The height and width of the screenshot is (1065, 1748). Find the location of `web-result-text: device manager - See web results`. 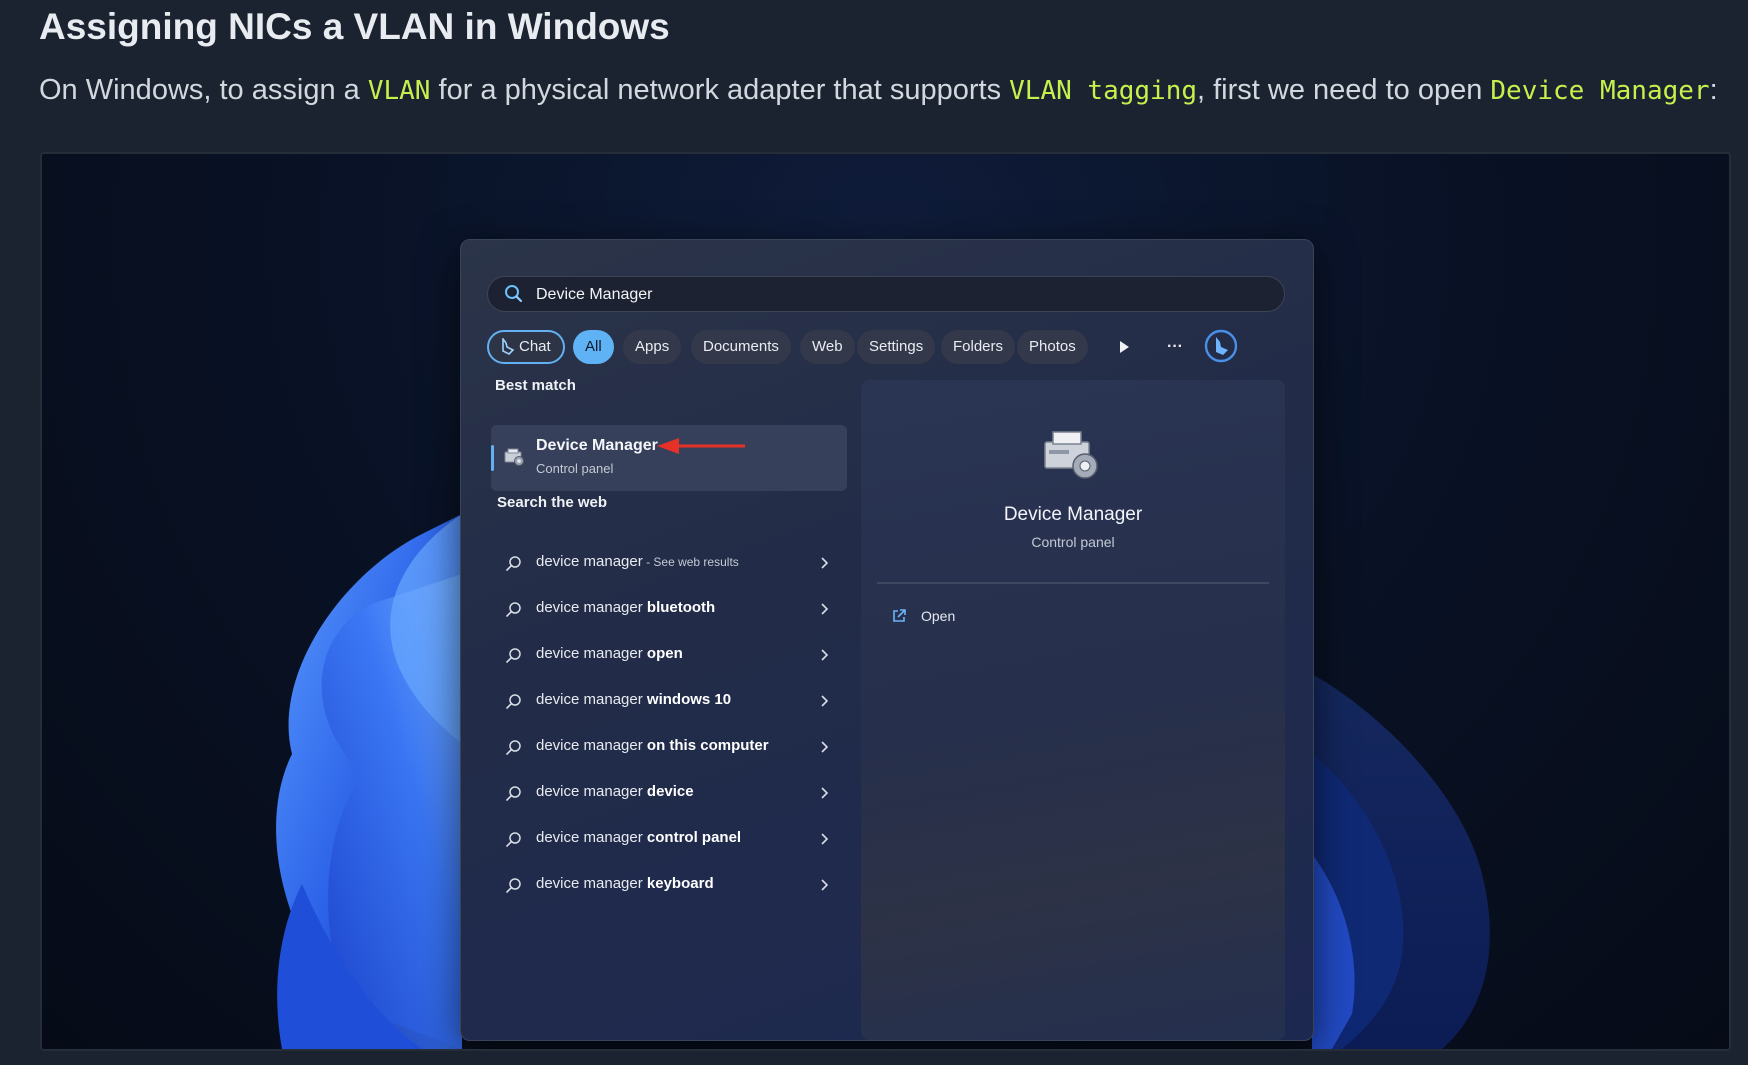

web-result-text: device manager - See web results is located at coordinates (637, 561).